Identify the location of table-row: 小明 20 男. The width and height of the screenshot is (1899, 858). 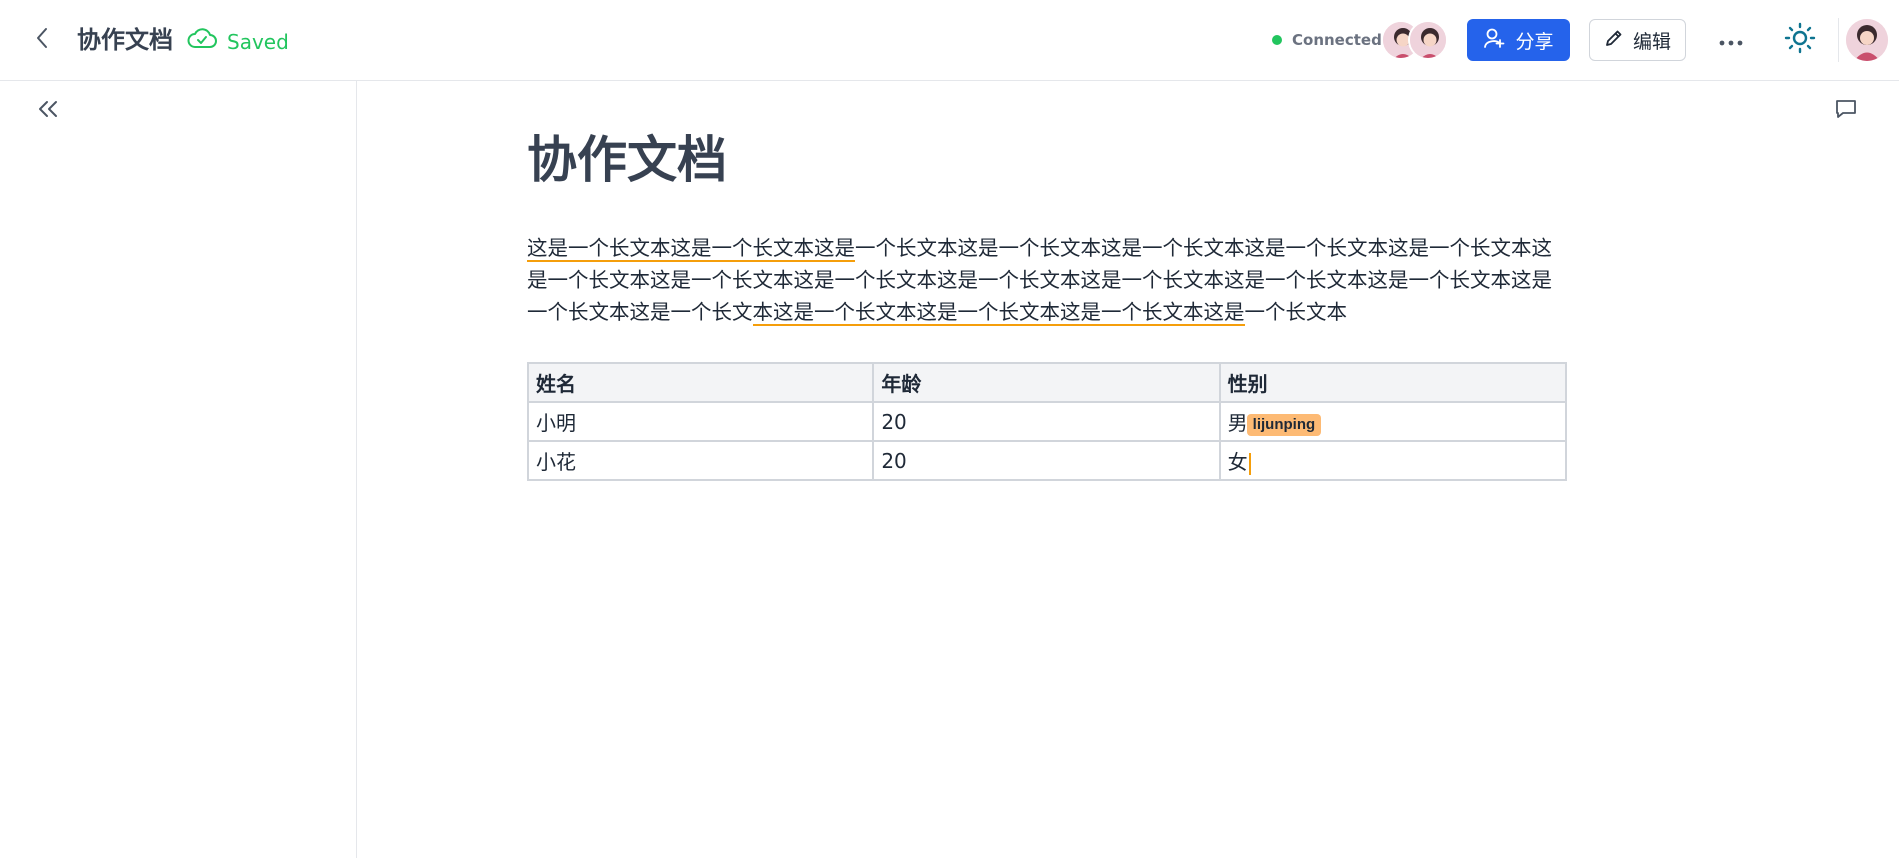
(1047, 421).